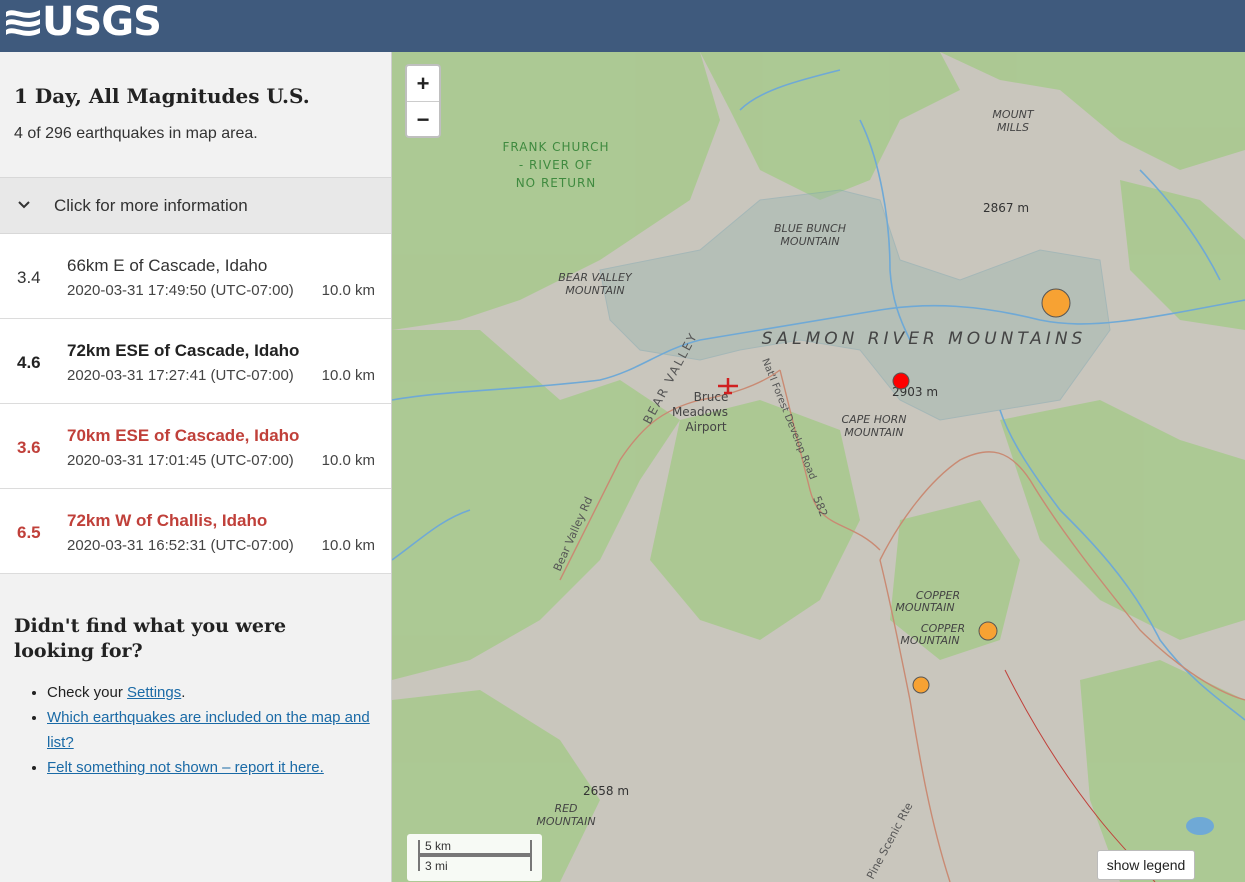  I want to click on help-item-suffix: ., so click(183, 692).